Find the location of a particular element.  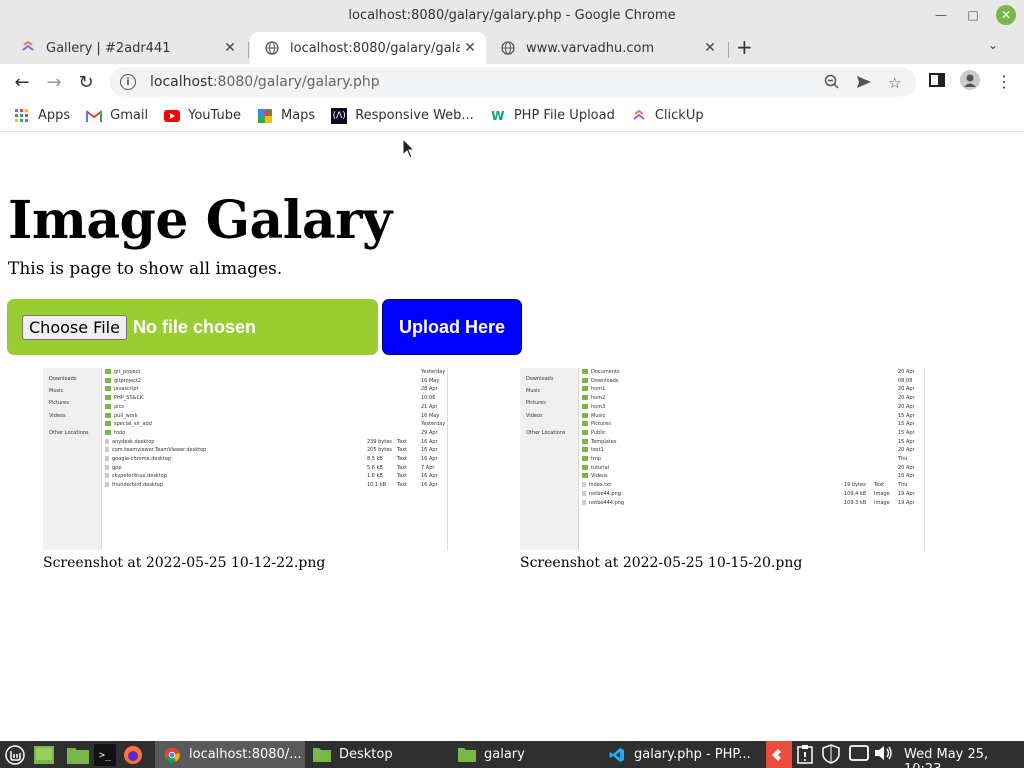

show-desktop-icon is located at coordinates (44, 755).